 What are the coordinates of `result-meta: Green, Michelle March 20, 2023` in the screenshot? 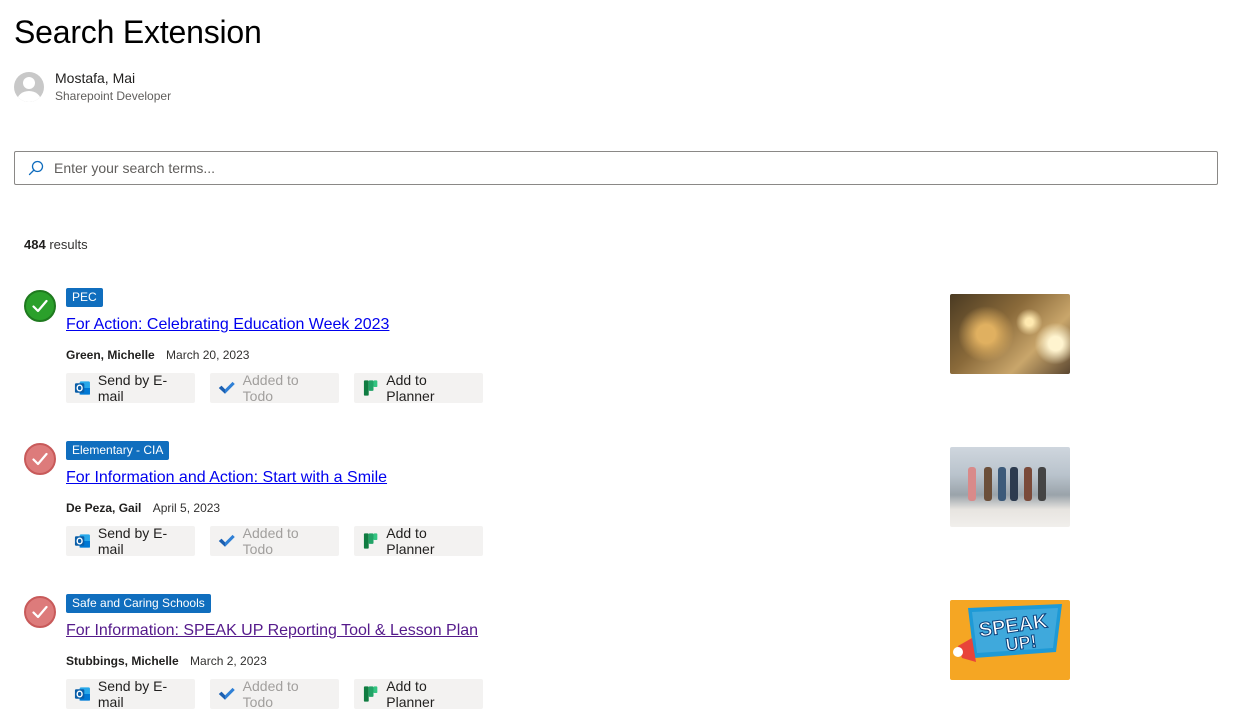 It's located at (157, 355).